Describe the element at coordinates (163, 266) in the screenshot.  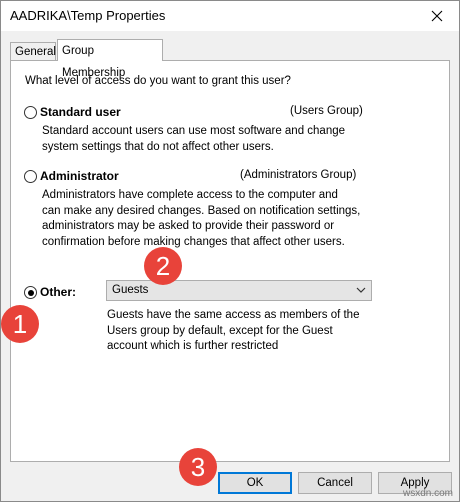
I see `step-badge-2: 2` at that location.